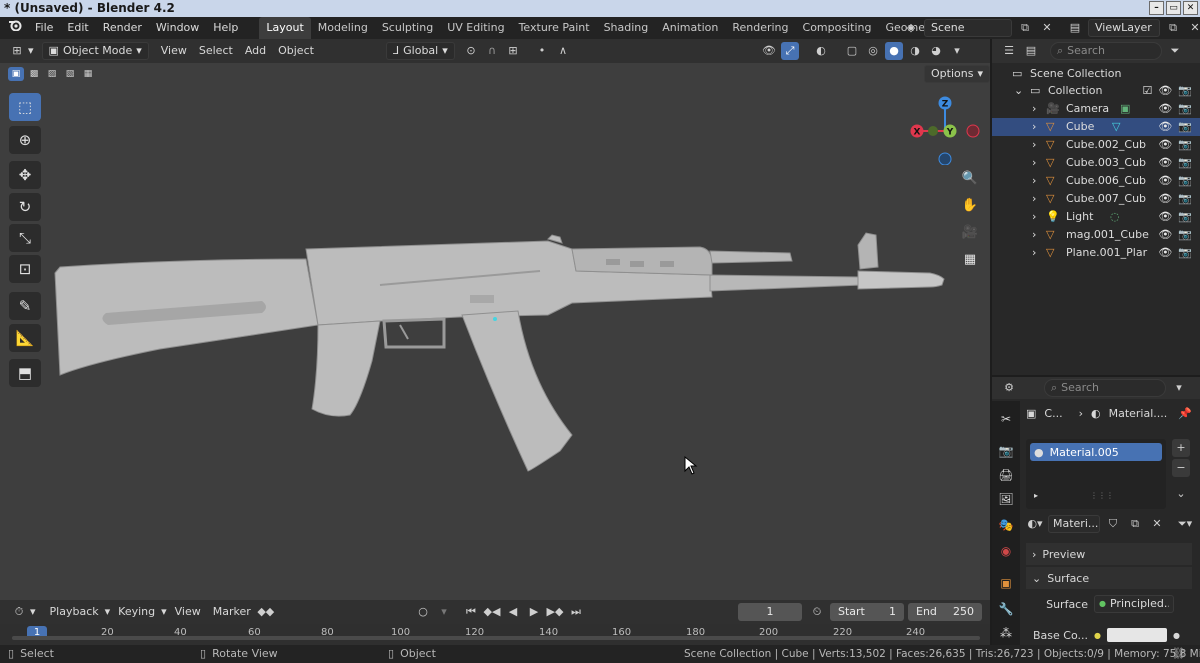 This screenshot has height=663, width=1200. Describe the element at coordinates (1156, 8) in the screenshot. I see `minimize-button: –` at that location.